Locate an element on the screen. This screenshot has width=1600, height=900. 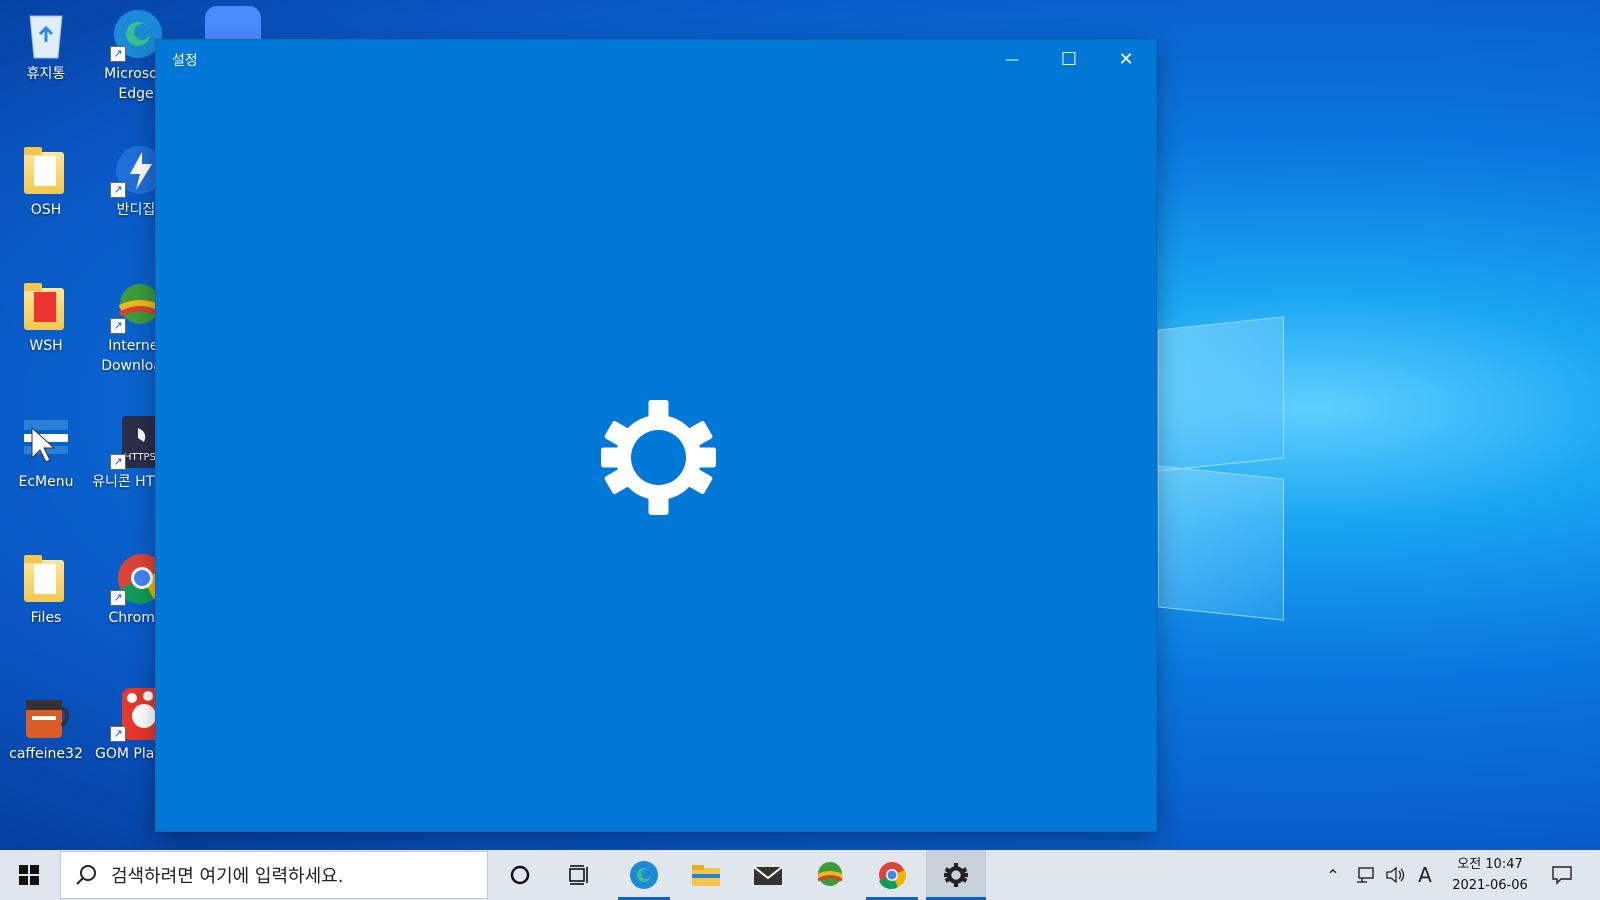
desktop-icon-osh: OSH is located at coordinates (46, 181).